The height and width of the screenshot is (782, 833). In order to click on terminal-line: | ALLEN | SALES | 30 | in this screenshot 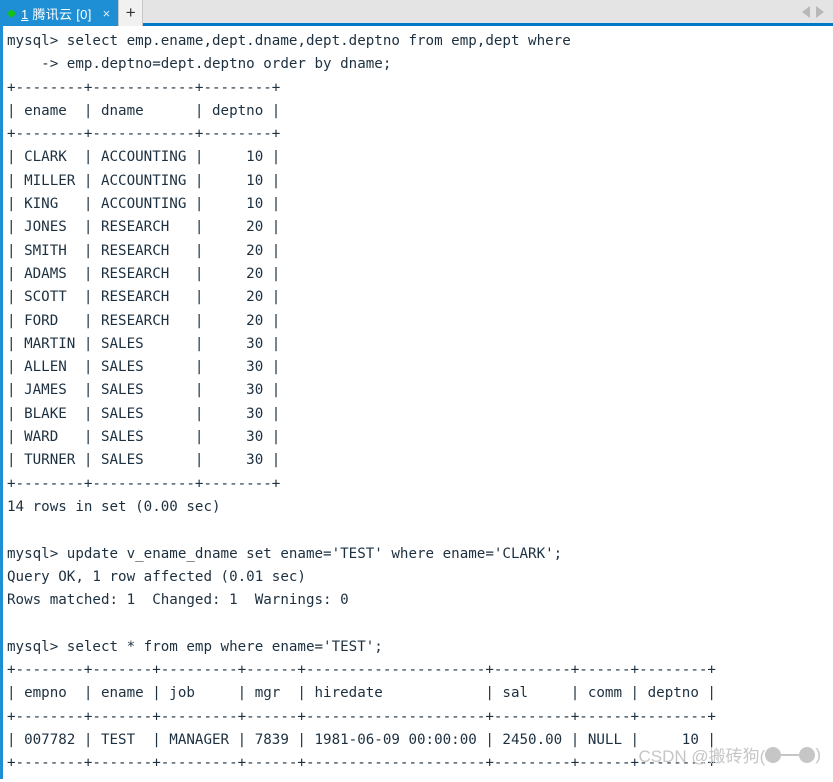, I will do `click(144, 367)`.